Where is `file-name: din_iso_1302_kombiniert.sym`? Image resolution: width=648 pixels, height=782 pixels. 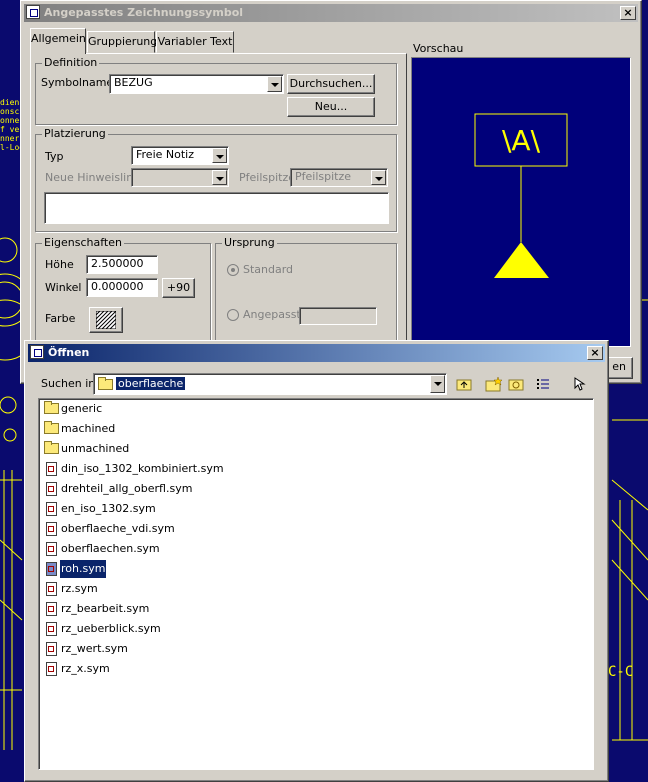
file-name: din_iso_1302_kombiniert.sym is located at coordinates (142, 468).